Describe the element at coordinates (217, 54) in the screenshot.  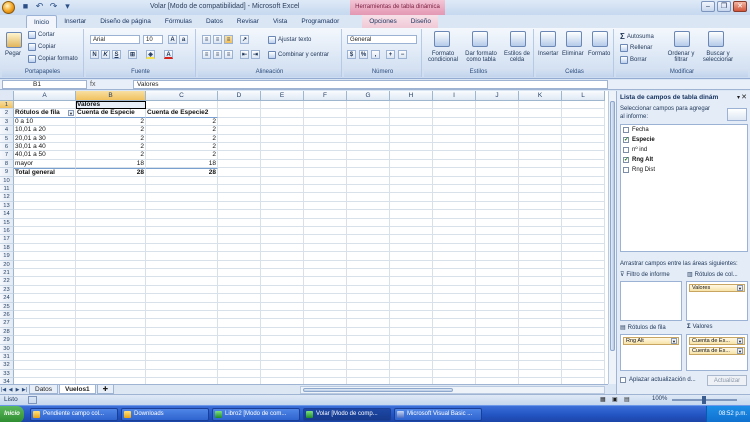
I see `align-center-icon: ≡` at that location.